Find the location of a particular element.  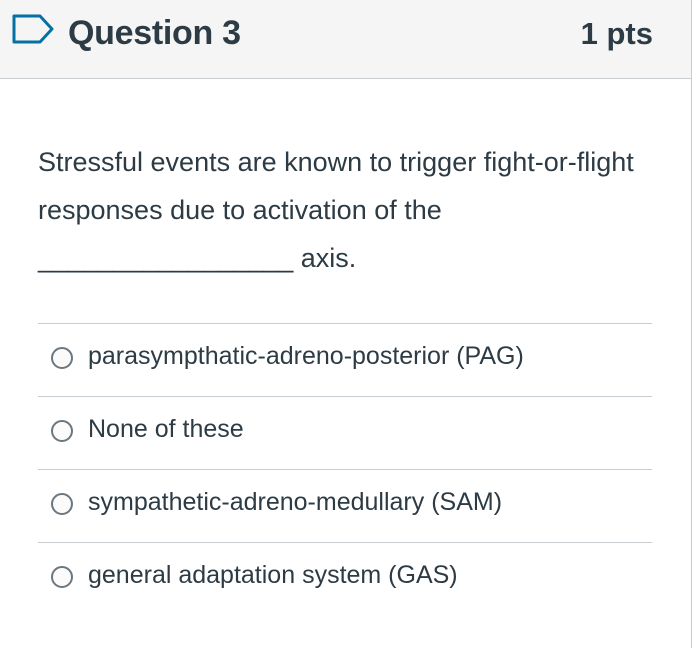

question-points: 1 pts is located at coordinates (616, 33).